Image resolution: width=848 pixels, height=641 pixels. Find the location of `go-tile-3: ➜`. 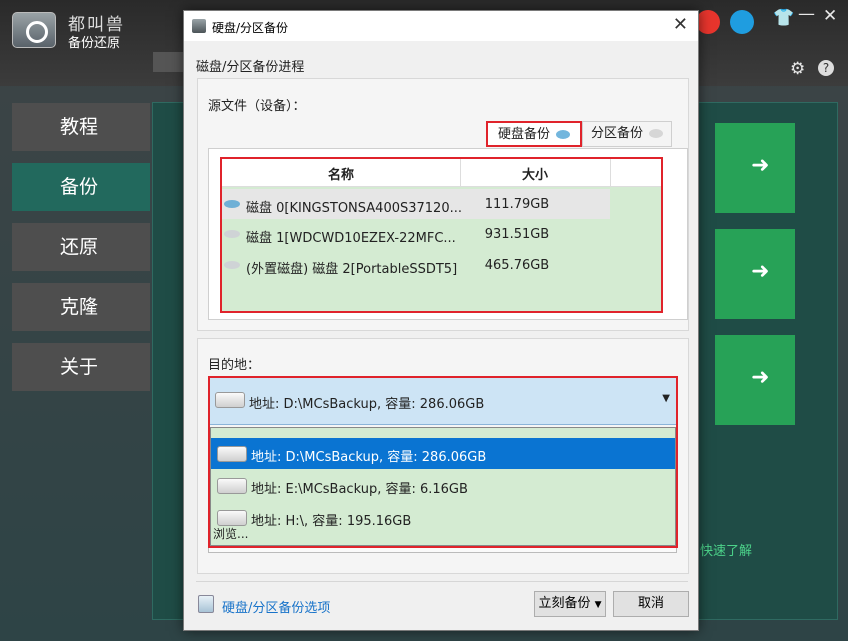

go-tile-3: ➜ is located at coordinates (755, 380).